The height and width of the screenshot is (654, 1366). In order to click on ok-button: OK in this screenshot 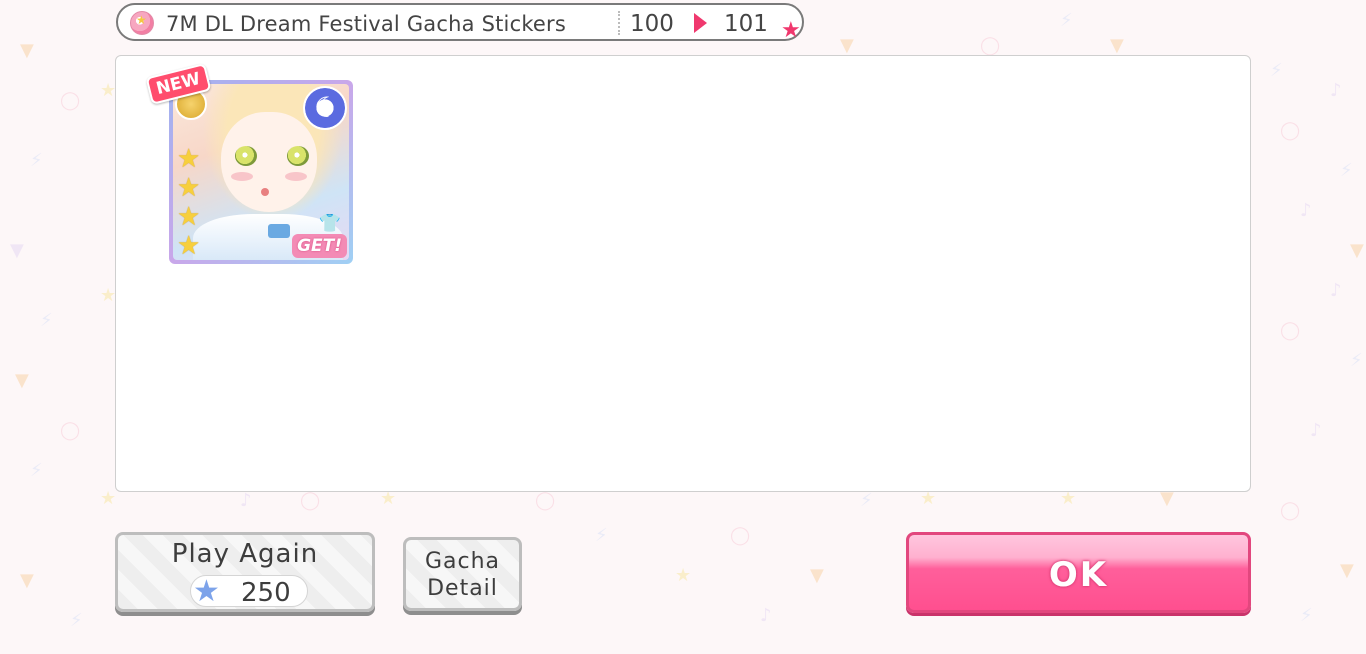, I will do `click(1078, 572)`.